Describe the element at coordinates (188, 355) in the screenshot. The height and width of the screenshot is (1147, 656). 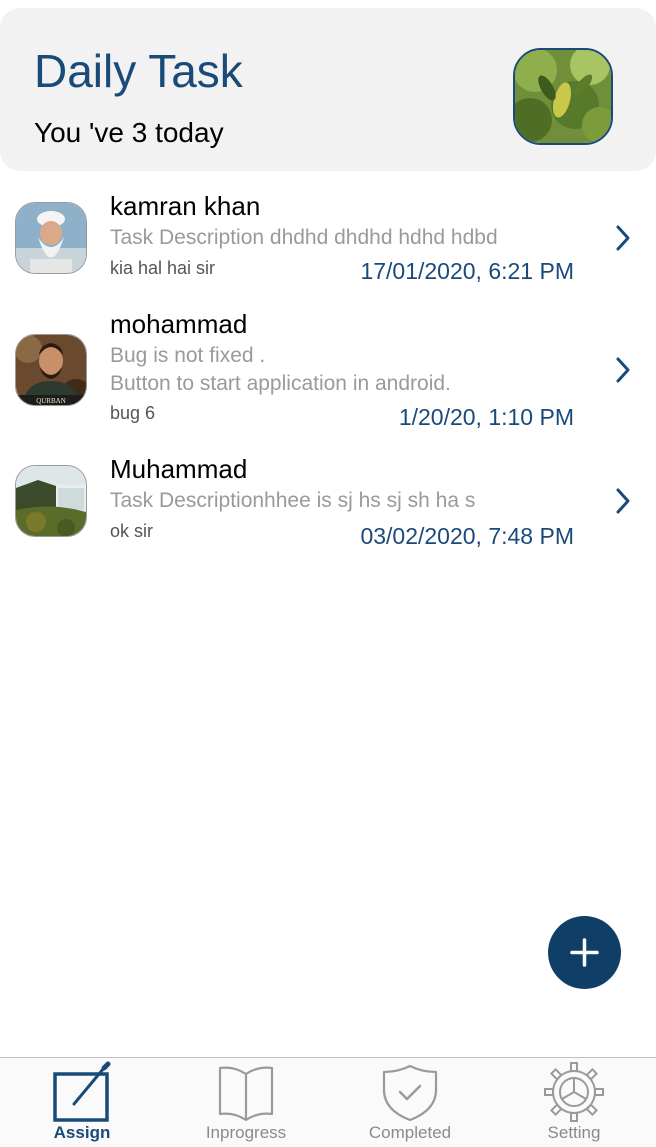
I see `task-description-line-1: Bug is not fixed .` at that location.